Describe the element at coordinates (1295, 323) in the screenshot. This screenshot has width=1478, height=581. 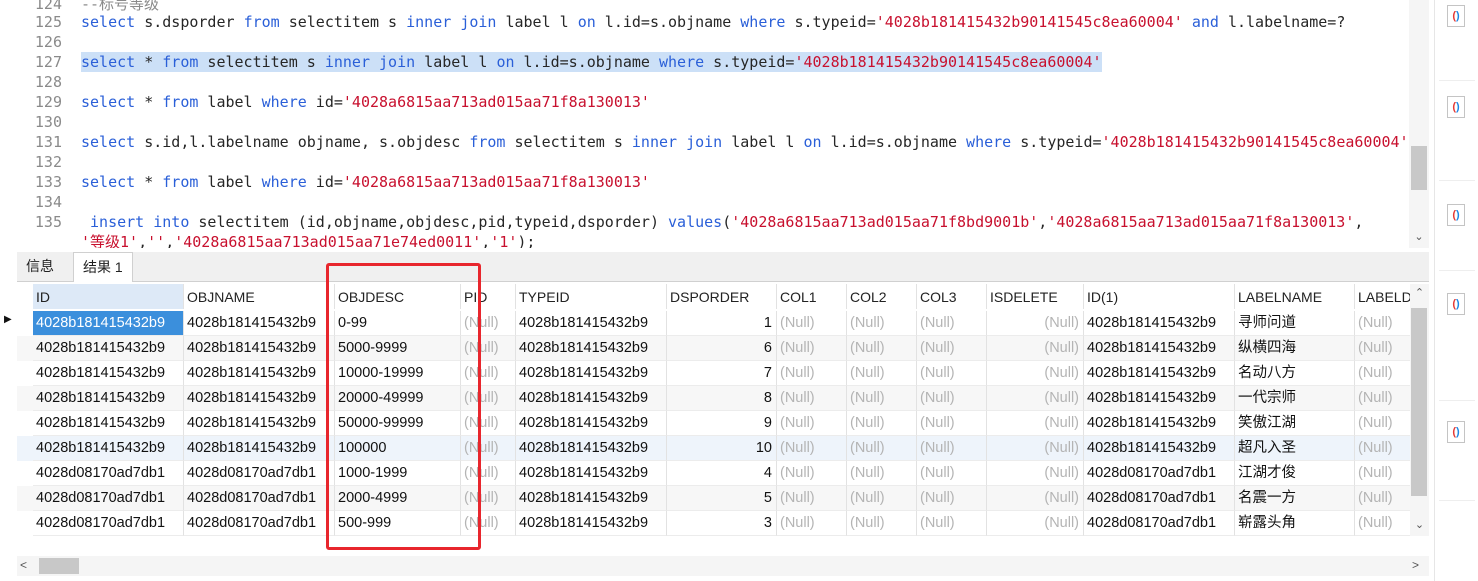
I see `table-cell: 寻师问道` at that location.